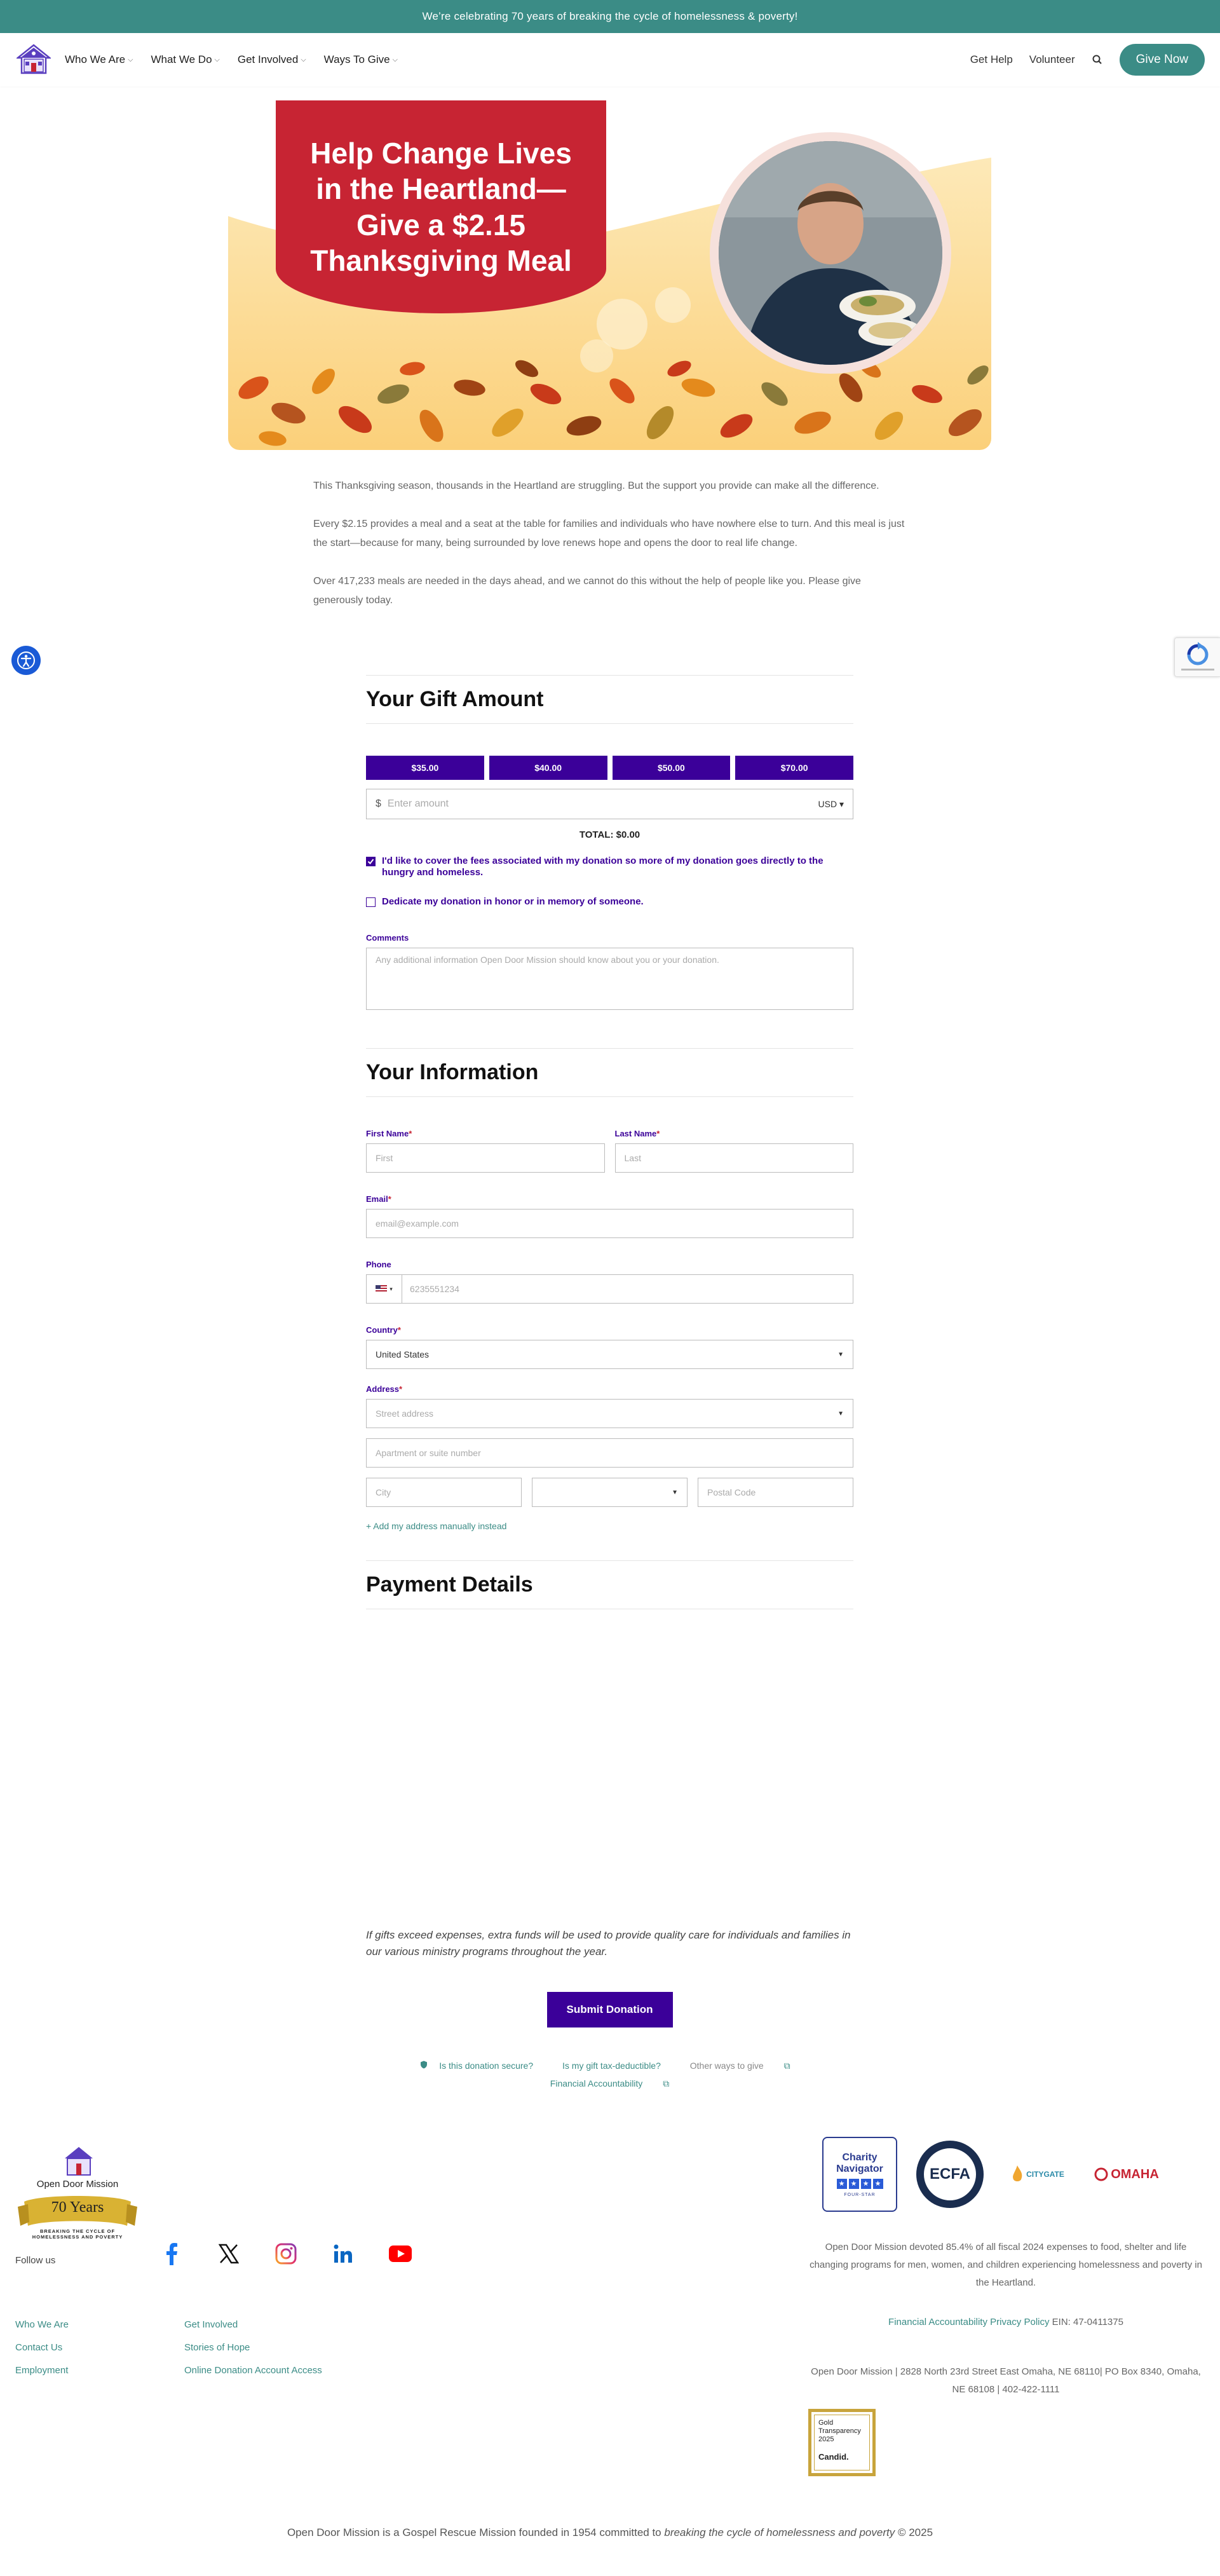  I want to click on nav-label: Ways To Give, so click(356, 59).